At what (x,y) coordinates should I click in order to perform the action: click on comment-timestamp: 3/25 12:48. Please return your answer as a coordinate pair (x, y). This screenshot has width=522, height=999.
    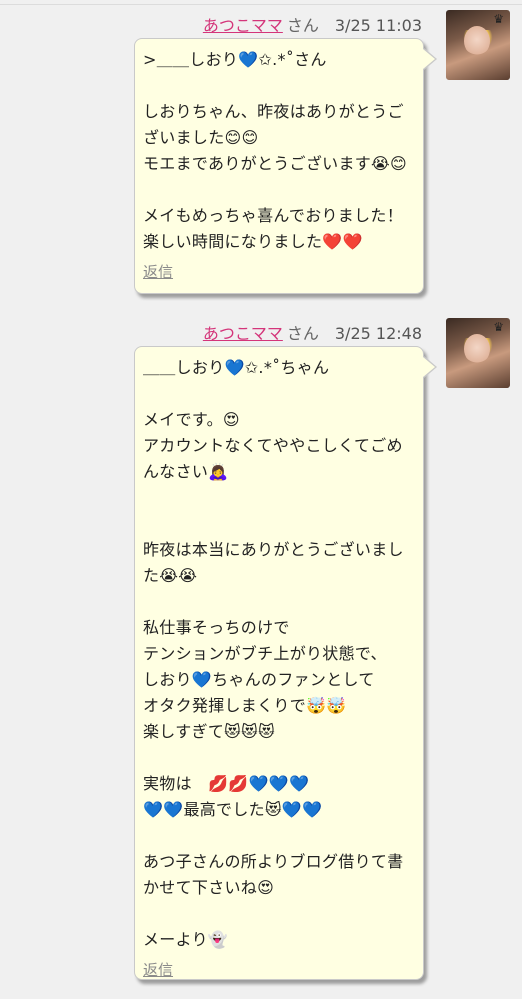
    Looking at the image, I should click on (378, 333).